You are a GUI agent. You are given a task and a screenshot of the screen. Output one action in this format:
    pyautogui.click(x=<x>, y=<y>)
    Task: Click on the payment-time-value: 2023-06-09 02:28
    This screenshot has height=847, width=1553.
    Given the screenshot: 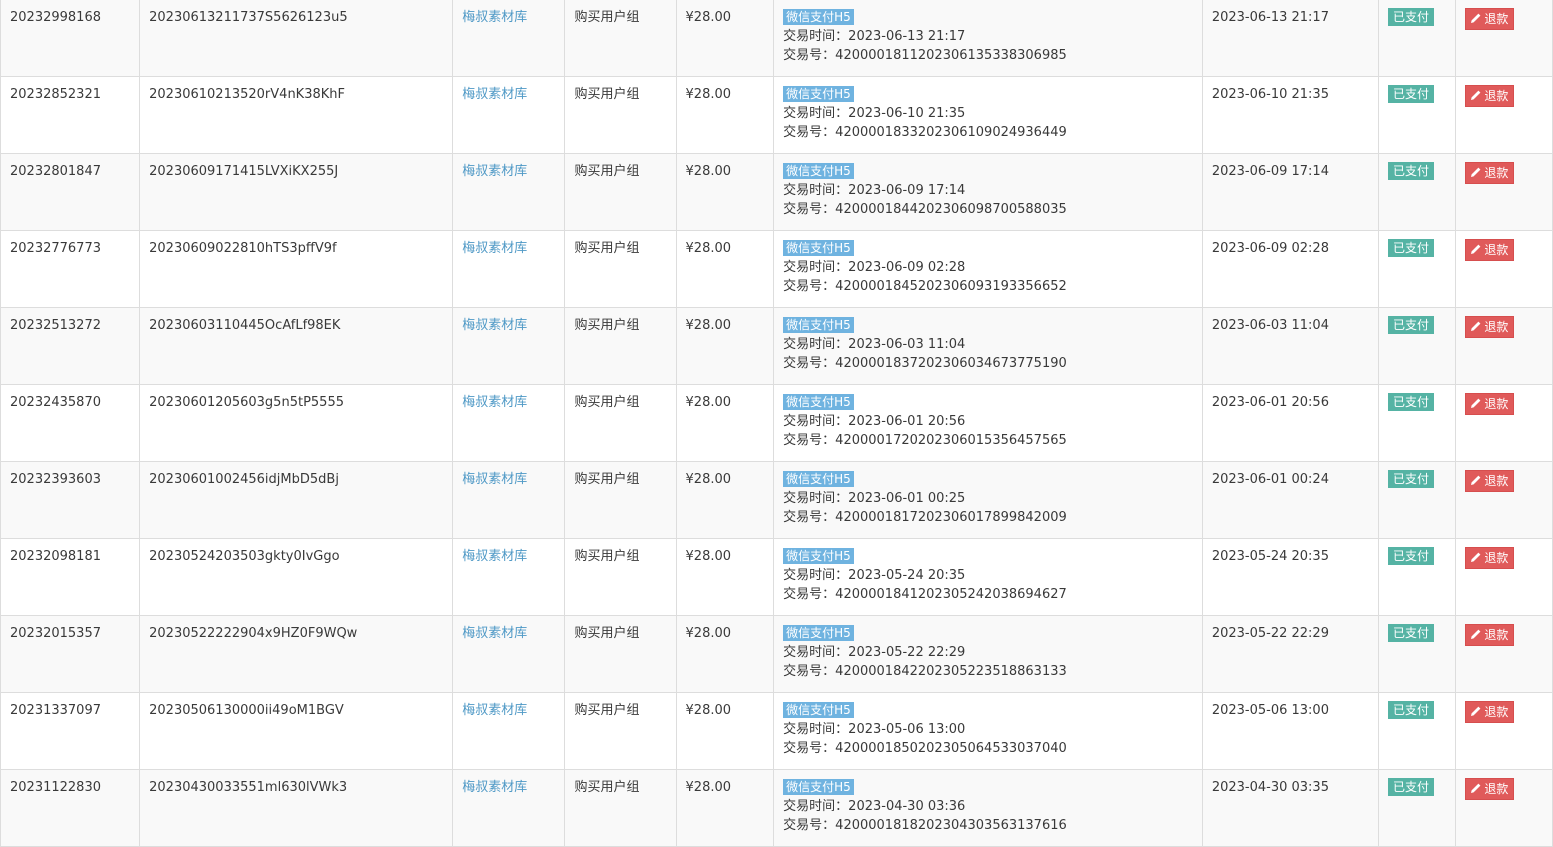 What is the action you would take?
    pyautogui.click(x=907, y=267)
    